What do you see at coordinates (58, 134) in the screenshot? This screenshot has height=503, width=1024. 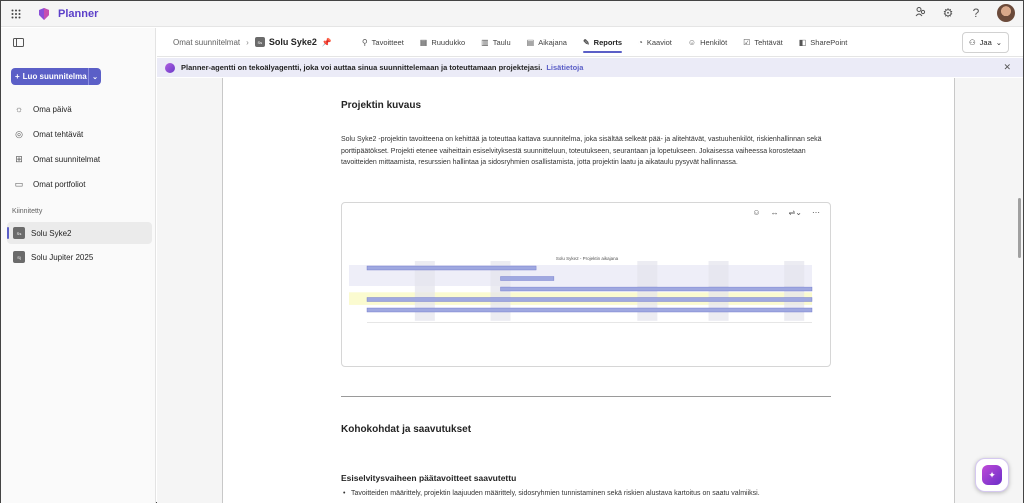 I see `sidebar-item-label: Omat tehtävät` at bounding box center [58, 134].